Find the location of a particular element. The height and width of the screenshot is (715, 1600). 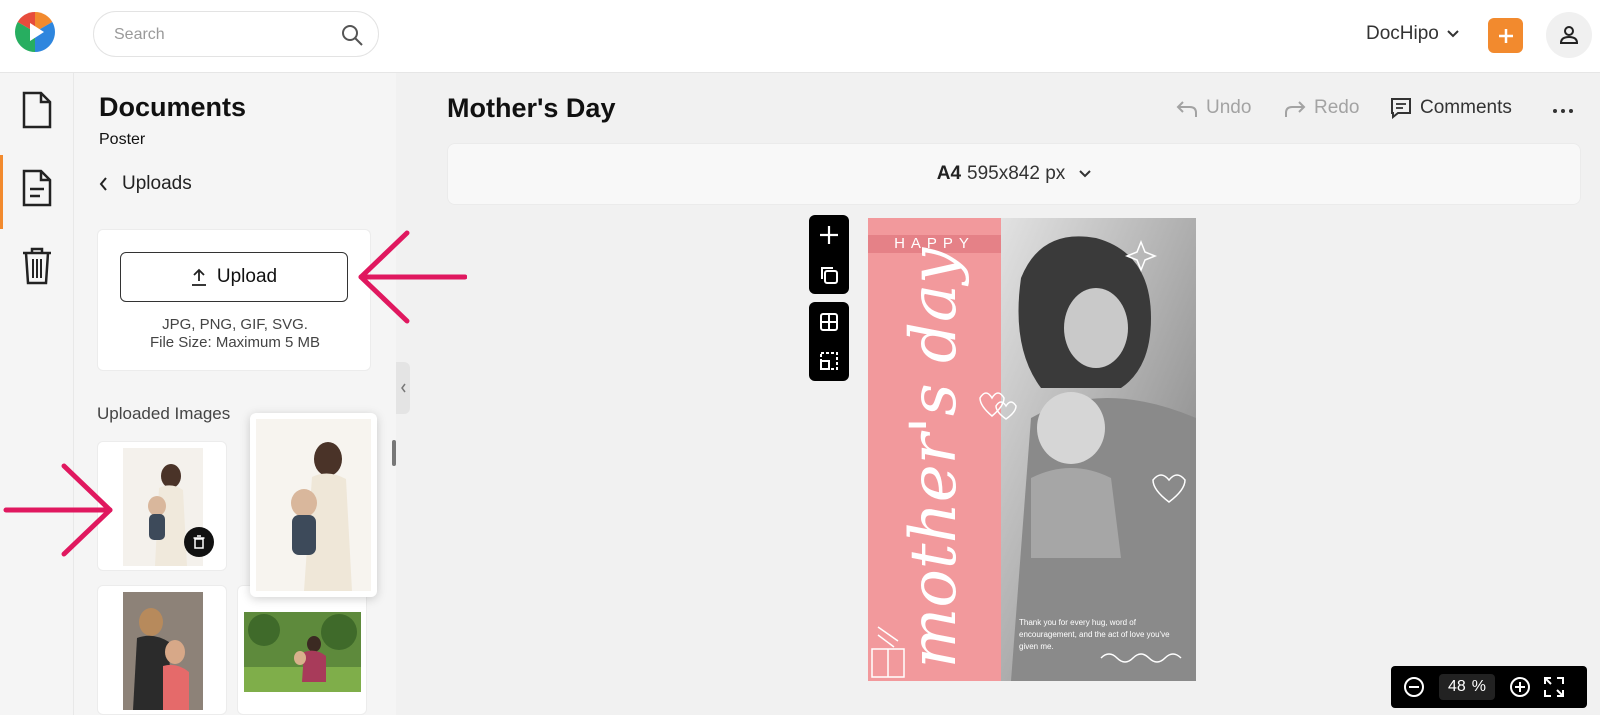

comment-icon is located at coordinates (1401, 108).